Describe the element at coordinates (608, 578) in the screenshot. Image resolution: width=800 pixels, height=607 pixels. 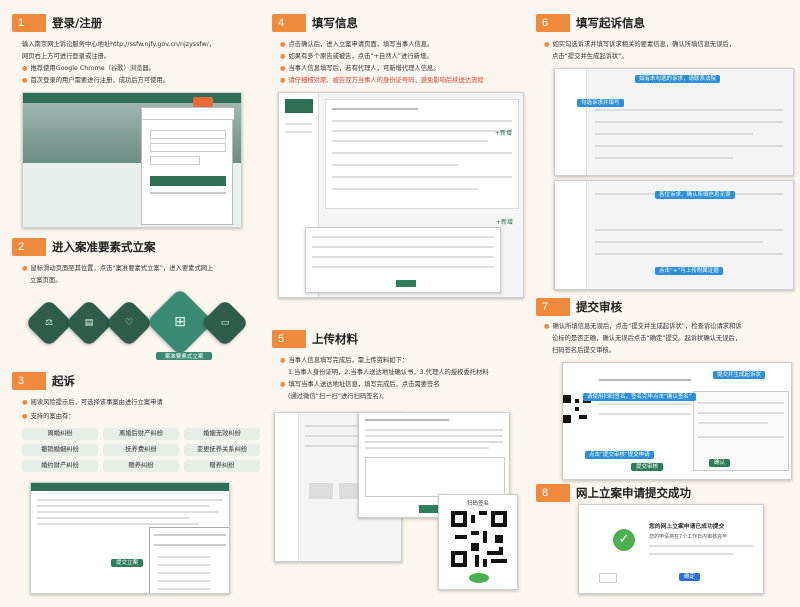
I see `secondary-button` at that location.